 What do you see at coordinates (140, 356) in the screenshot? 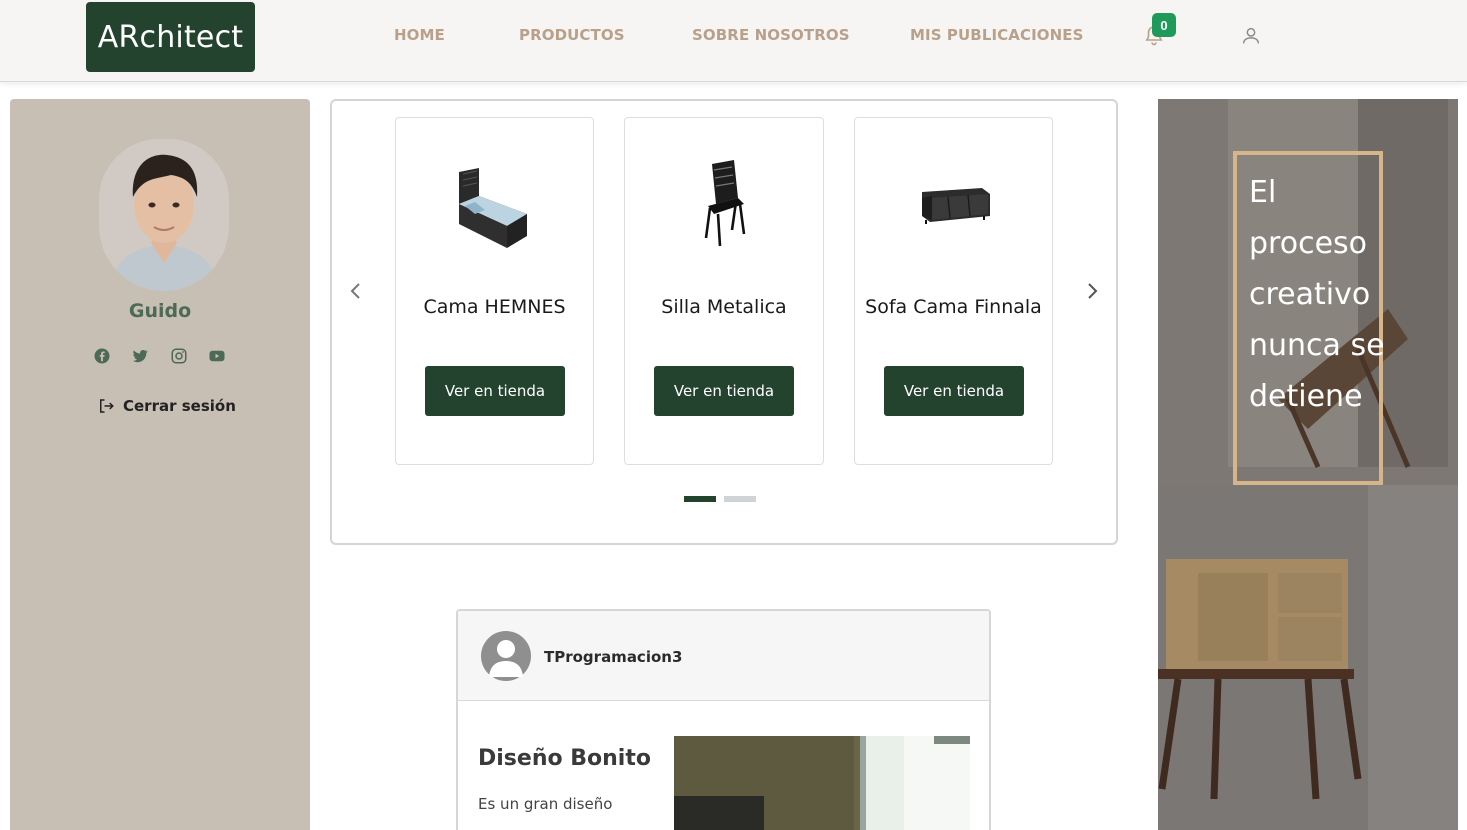
I see `twitter-icon` at bounding box center [140, 356].